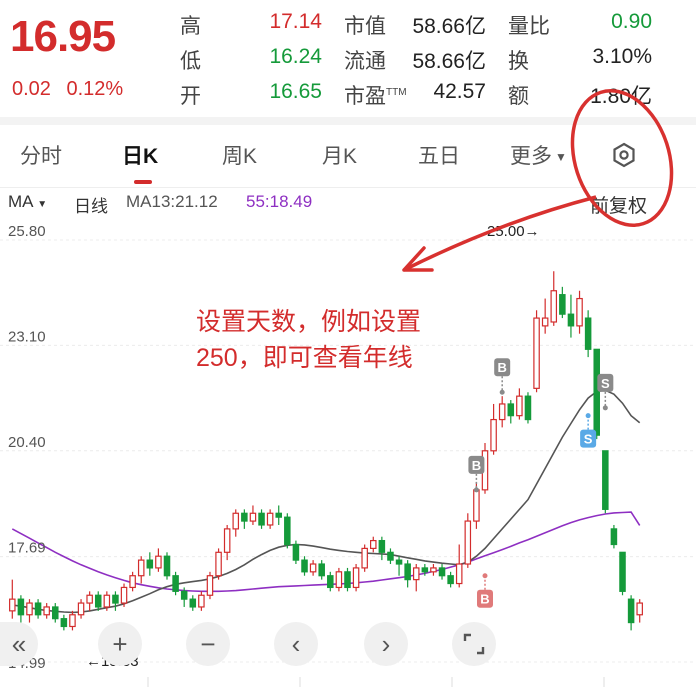  Describe the element at coordinates (190, 96) in the screenshot. I see `open-label: 开` at that location.